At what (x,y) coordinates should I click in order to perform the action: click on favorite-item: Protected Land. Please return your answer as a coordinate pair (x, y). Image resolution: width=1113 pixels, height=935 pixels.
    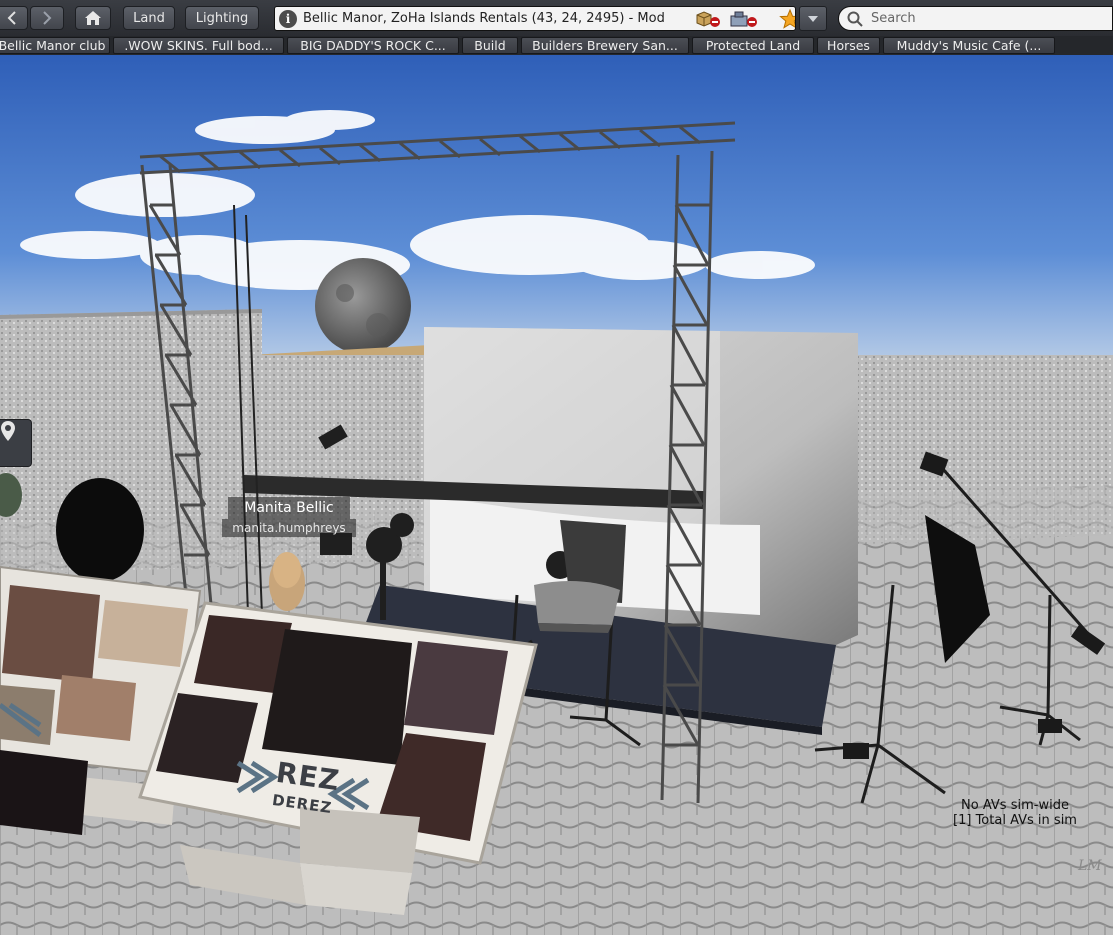
    Looking at the image, I should click on (753, 45).